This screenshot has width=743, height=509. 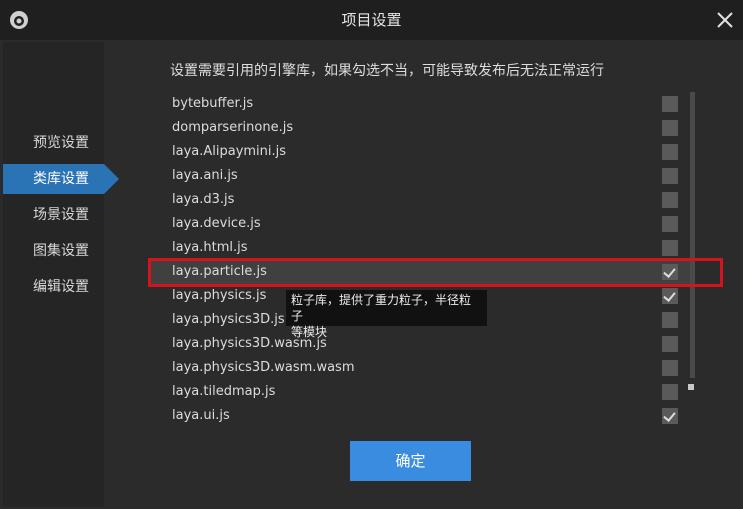 What do you see at coordinates (228, 319) in the screenshot?
I see `library-name: laya.physics3D.js` at bounding box center [228, 319].